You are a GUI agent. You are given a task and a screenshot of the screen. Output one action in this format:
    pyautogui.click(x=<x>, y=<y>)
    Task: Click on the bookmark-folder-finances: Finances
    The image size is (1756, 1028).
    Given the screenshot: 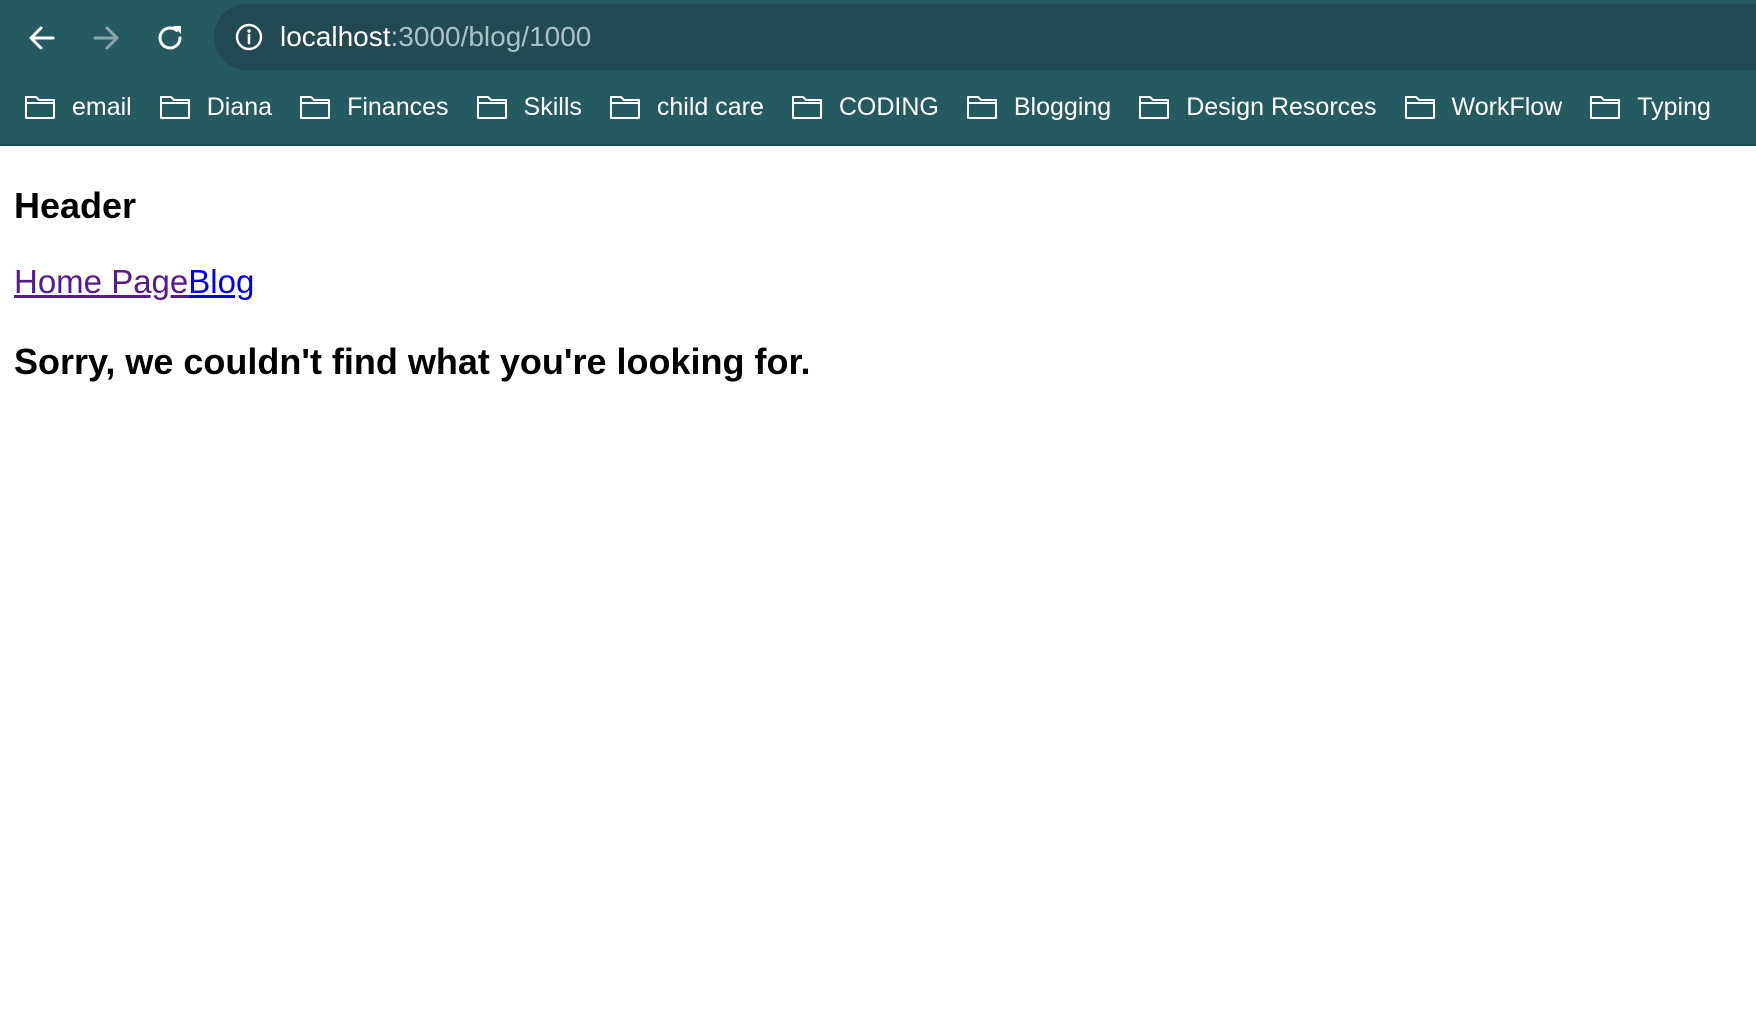 What is the action you would take?
    pyautogui.click(x=375, y=107)
    